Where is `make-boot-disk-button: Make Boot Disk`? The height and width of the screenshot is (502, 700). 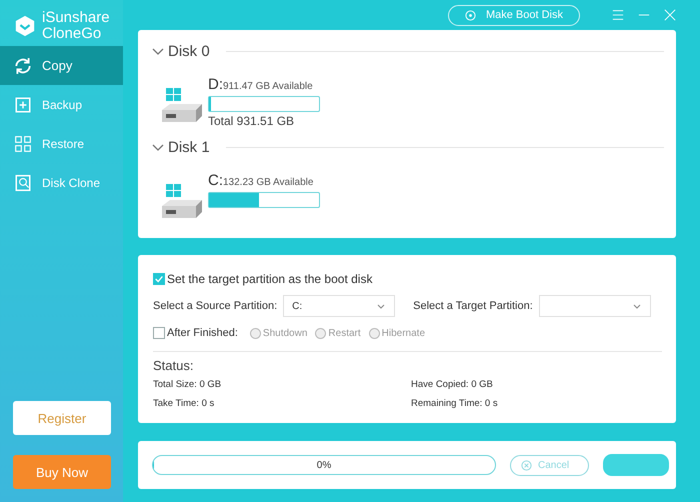
make-boot-disk-button: Make Boot Disk is located at coordinates (514, 15).